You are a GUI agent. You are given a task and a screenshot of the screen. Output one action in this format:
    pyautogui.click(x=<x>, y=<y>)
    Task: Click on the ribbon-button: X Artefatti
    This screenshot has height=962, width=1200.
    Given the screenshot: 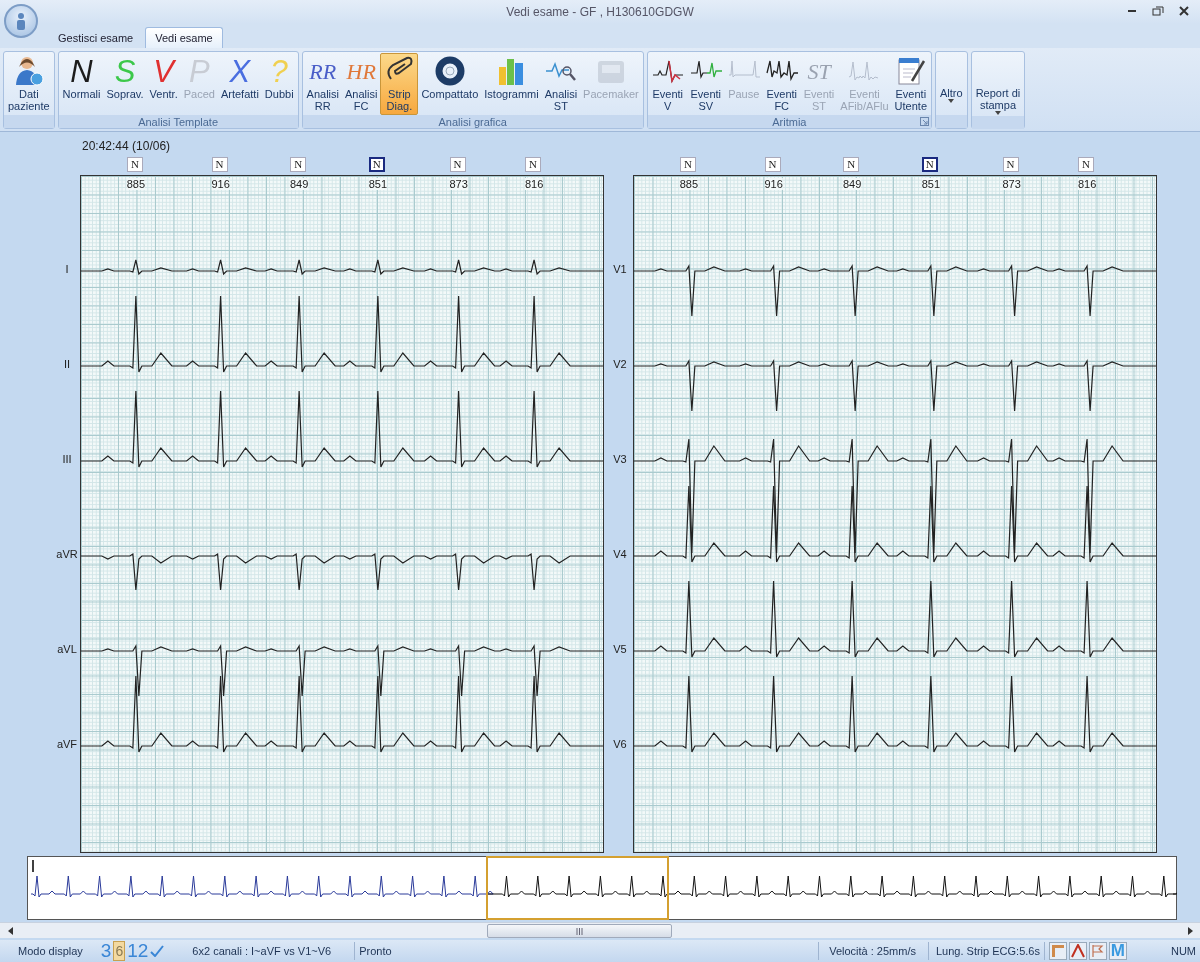 What is the action you would take?
    pyautogui.click(x=239, y=83)
    